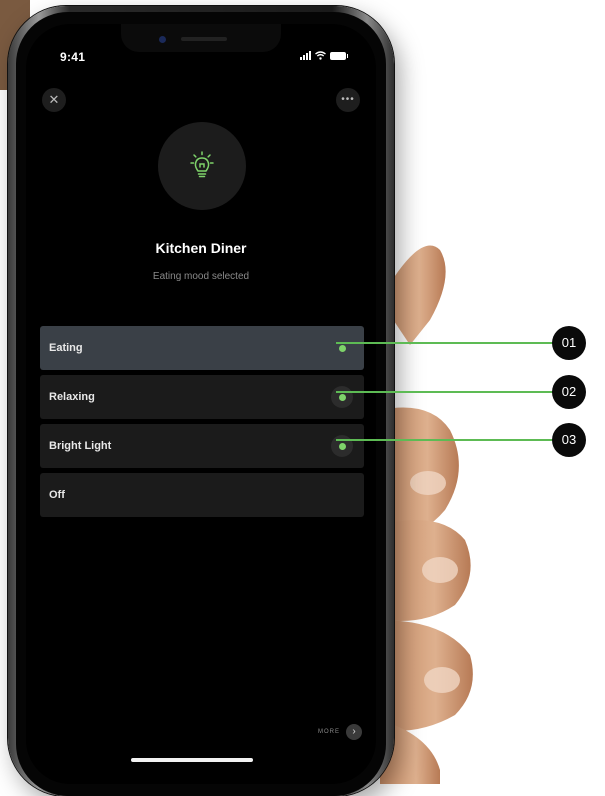 This screenshot has width=605, height=796. Describe the element at coordinates (202, 495) in the screenshot. I see `mood-item-off: Off` at that location.